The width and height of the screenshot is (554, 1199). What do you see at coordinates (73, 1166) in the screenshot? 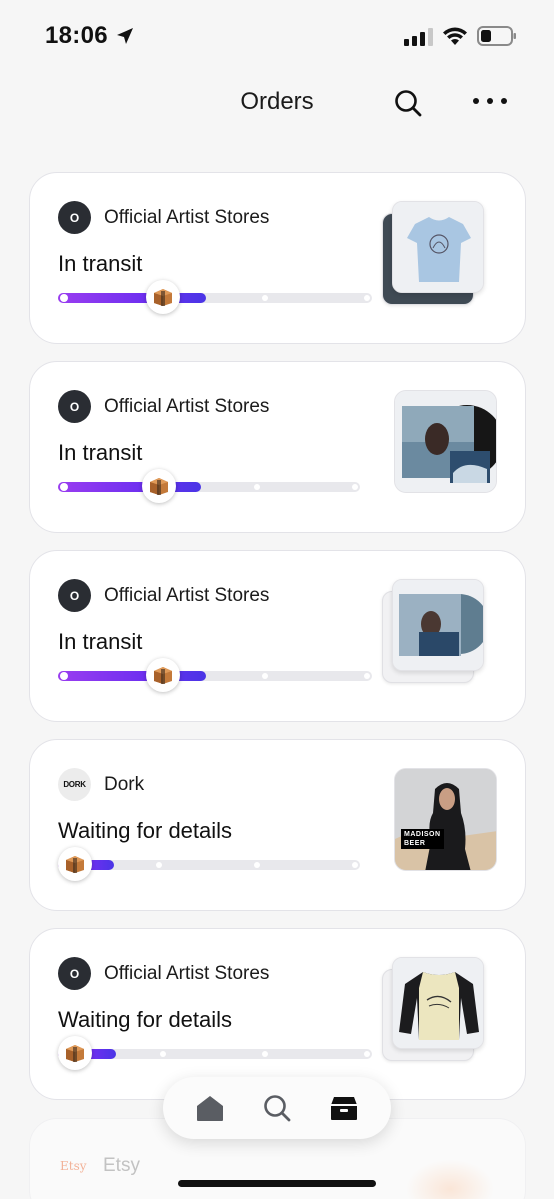
I see `etsy-logo: Etsy` at bounding box center [73, 1166].